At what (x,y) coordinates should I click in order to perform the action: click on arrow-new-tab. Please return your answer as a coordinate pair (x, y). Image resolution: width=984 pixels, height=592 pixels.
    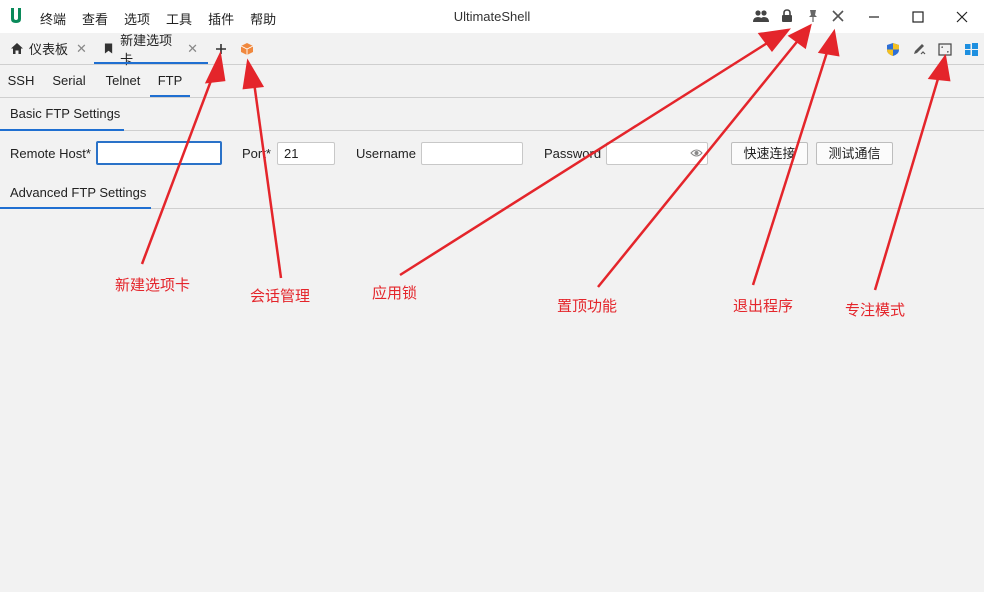
    Looking at the image, I should click on (178, 167).